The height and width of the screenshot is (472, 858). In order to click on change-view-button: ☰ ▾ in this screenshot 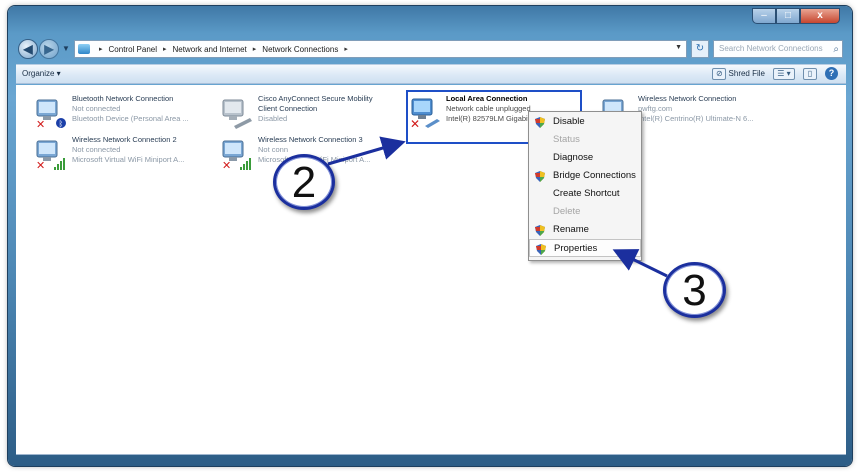, I will do `click(784, 73)`.